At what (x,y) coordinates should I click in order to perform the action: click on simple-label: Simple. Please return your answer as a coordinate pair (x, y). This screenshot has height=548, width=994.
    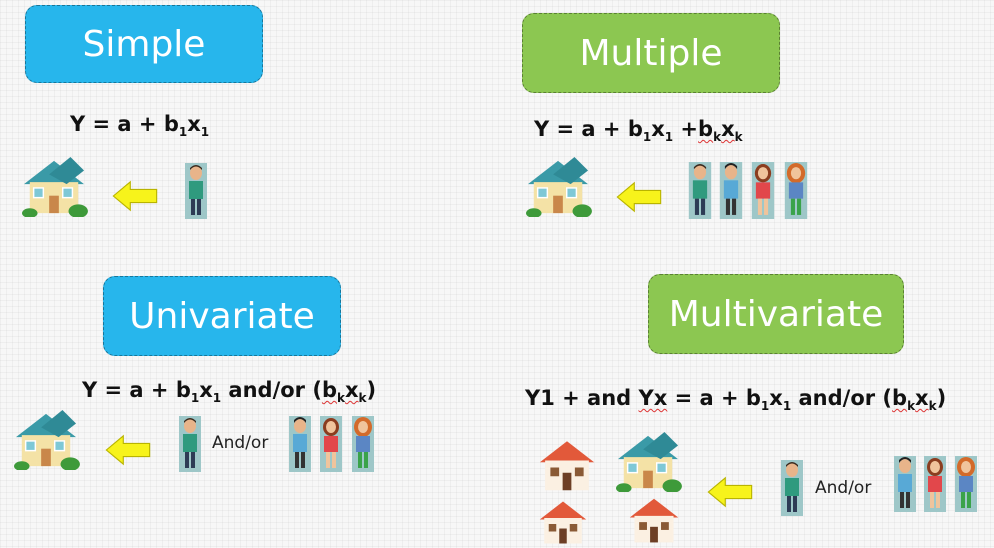
    Looking at the image, I should click on (144, 44).